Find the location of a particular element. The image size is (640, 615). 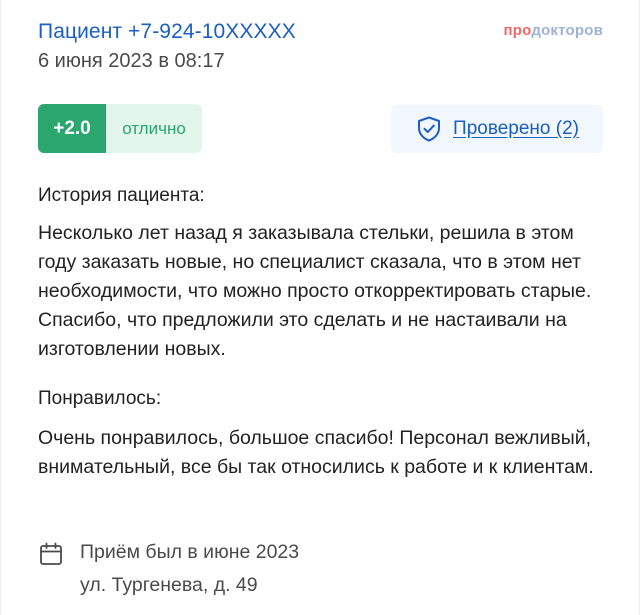

prodoctorov-logo: продокторов is located at coordinates (553, 30).